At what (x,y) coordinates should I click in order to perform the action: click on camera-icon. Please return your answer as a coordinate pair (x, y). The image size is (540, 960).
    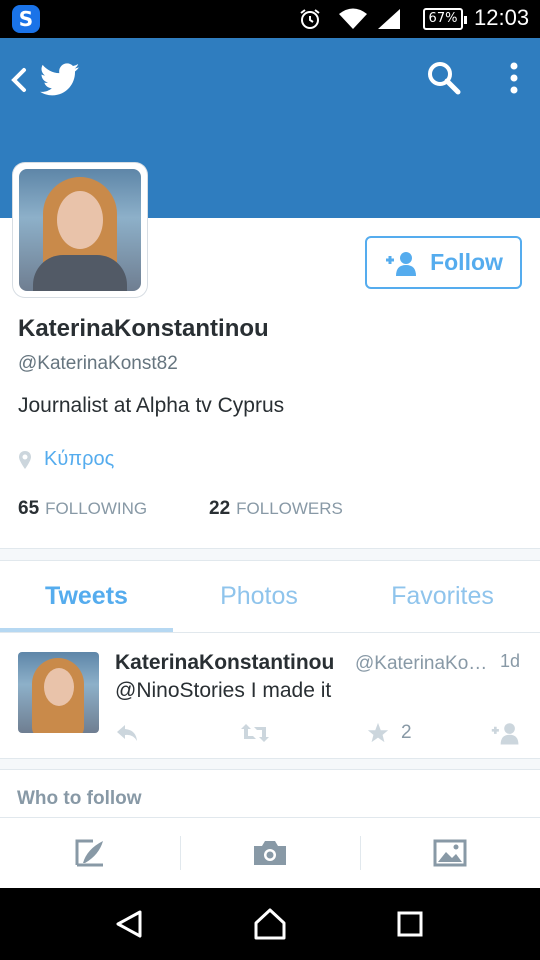
    Looking at the image, I should click on (270, 853).